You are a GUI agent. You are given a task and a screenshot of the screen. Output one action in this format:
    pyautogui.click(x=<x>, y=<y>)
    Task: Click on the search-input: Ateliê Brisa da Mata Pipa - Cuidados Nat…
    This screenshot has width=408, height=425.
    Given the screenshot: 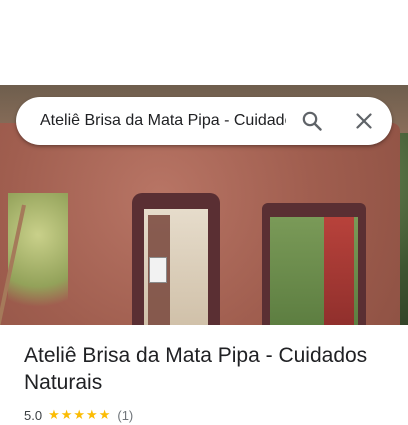 What is the action you would take?
    pyautogui.click(x=163, y=121)
    